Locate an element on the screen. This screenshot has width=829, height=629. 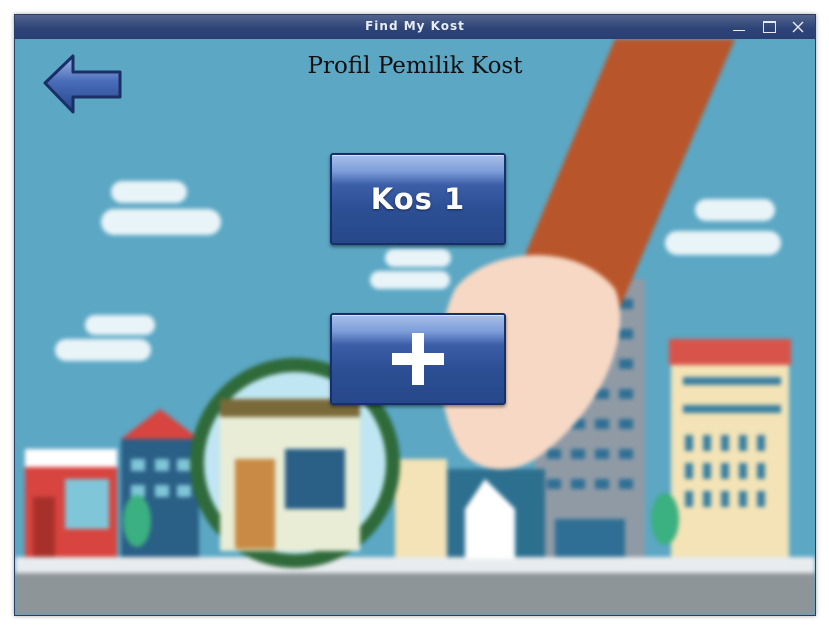
close-icon is located at coordinates (798, 27).